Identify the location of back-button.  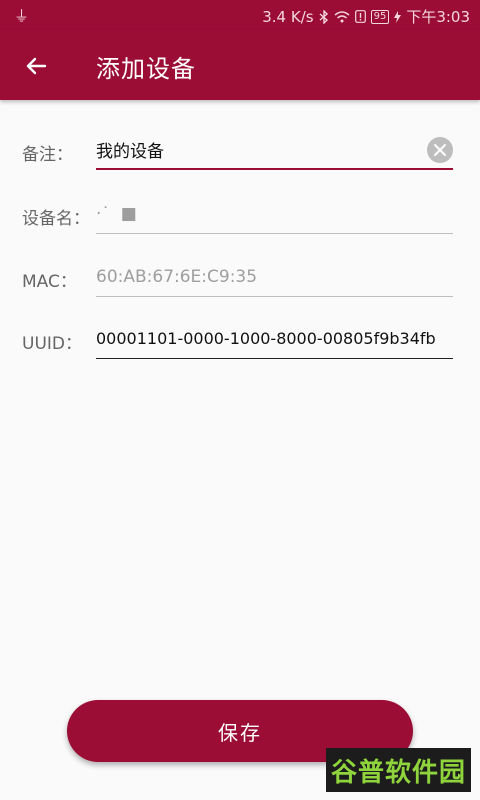
(36, 66).